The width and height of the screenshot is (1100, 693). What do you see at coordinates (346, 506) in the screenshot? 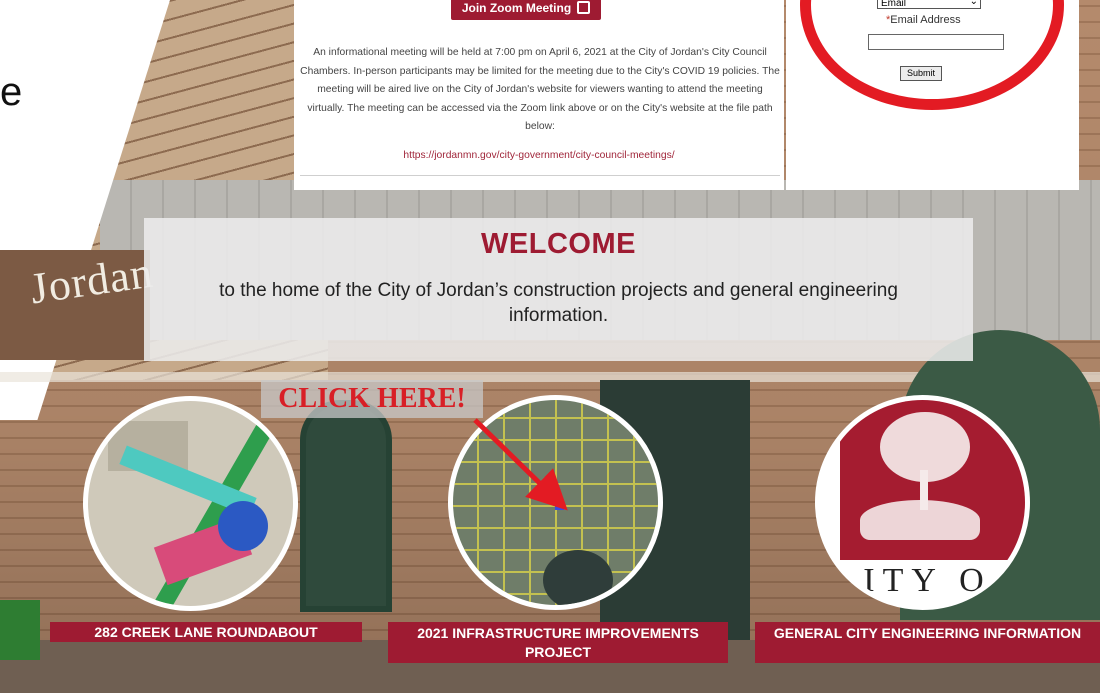
I see `arched-window-left` at bounding box center [346, 506].